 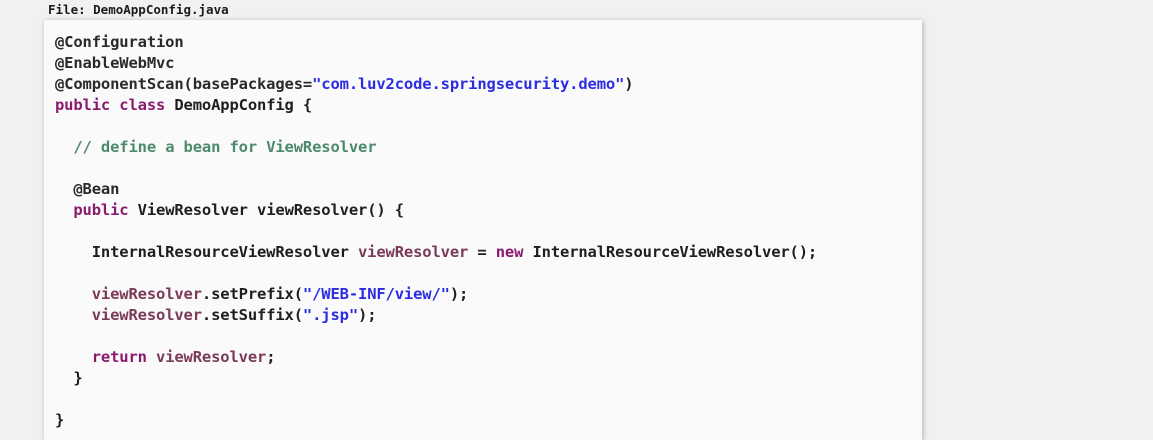 What do you see at coordinates (376, 294) in the screenshot?
I see `code-token-string: "/WEB-INF/view/"` at bounding box center [376, 294].